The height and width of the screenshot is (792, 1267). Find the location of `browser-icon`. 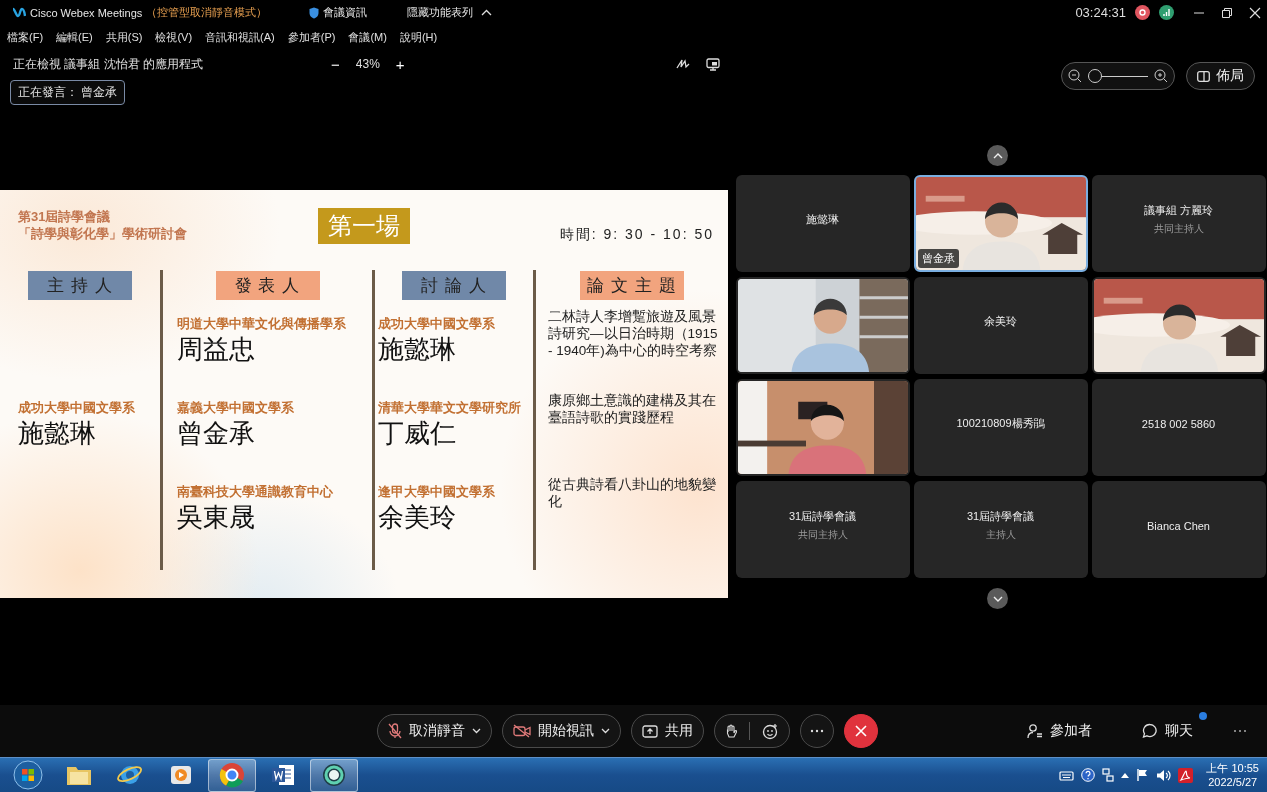

browser-icon is located at coordinates (232, 775).